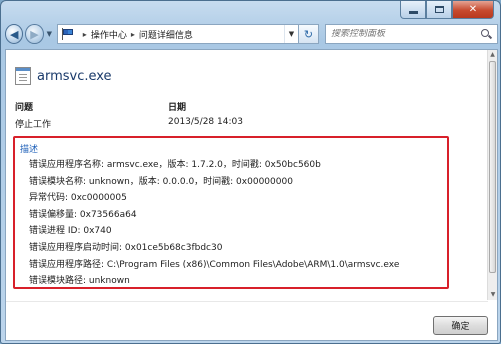  I want to click on exception-code: 异常代码: 0xc0000005, so click(78, 198).